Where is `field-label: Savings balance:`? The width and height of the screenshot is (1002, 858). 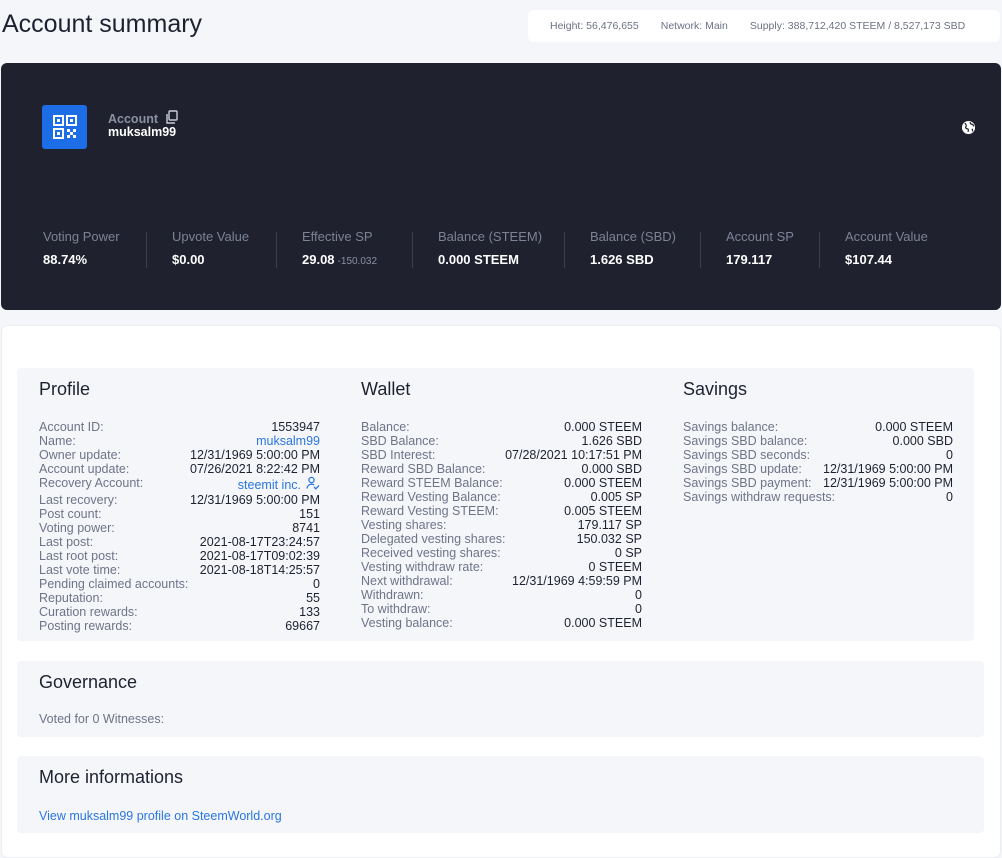 field-label: Savings balance: is located at coordinates (731, 427).